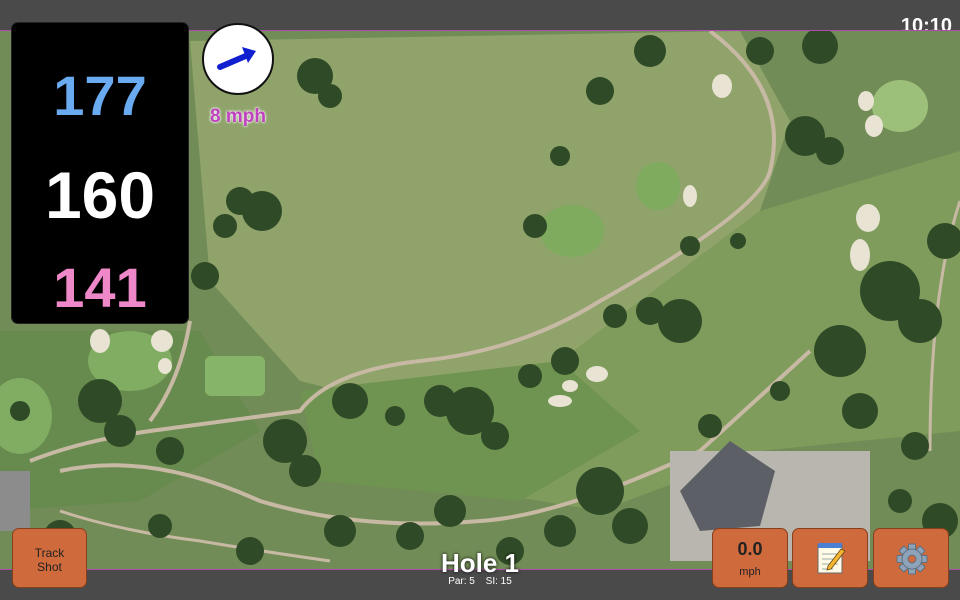 Image resolution: width=960 pixels, height=600 pixels. What do you see at coordinates (49, 553) in the screenshot?
I see `track-shot-label-line1: Track` at bounding box center [49, 553].